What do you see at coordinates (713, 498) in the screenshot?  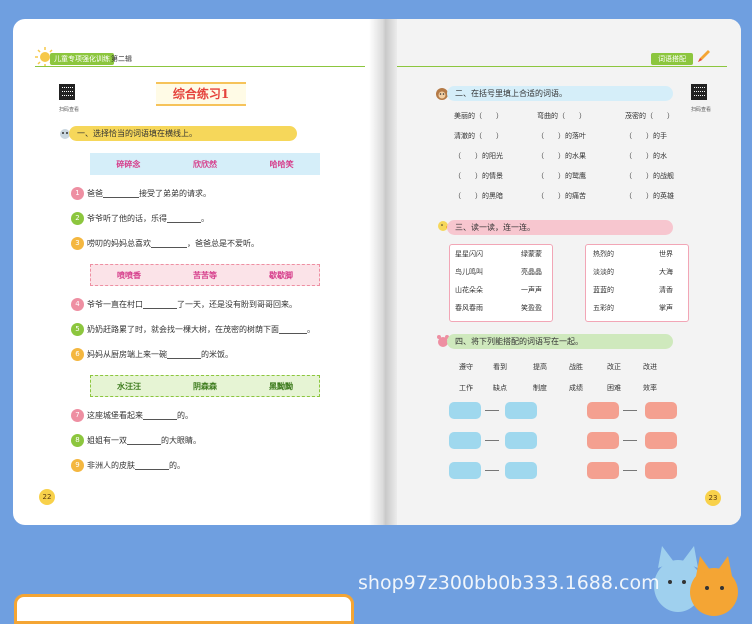 I see `page-number-right: 23` at bounding box center [713, 498].